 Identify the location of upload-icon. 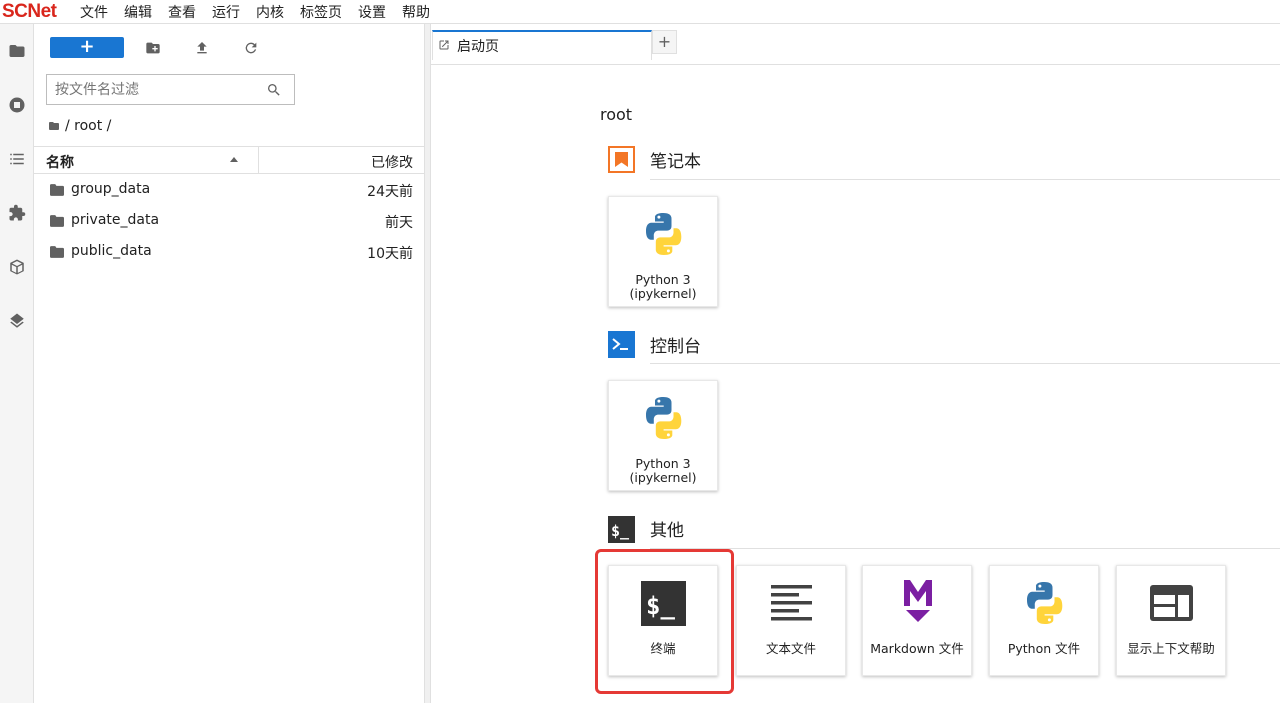
(202, 48).